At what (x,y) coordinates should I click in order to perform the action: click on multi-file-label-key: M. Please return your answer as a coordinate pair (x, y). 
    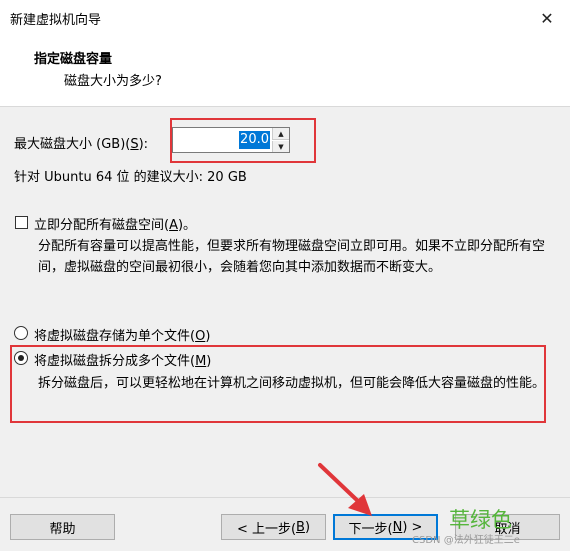
    Looking at the image, I should click on (201, 361).